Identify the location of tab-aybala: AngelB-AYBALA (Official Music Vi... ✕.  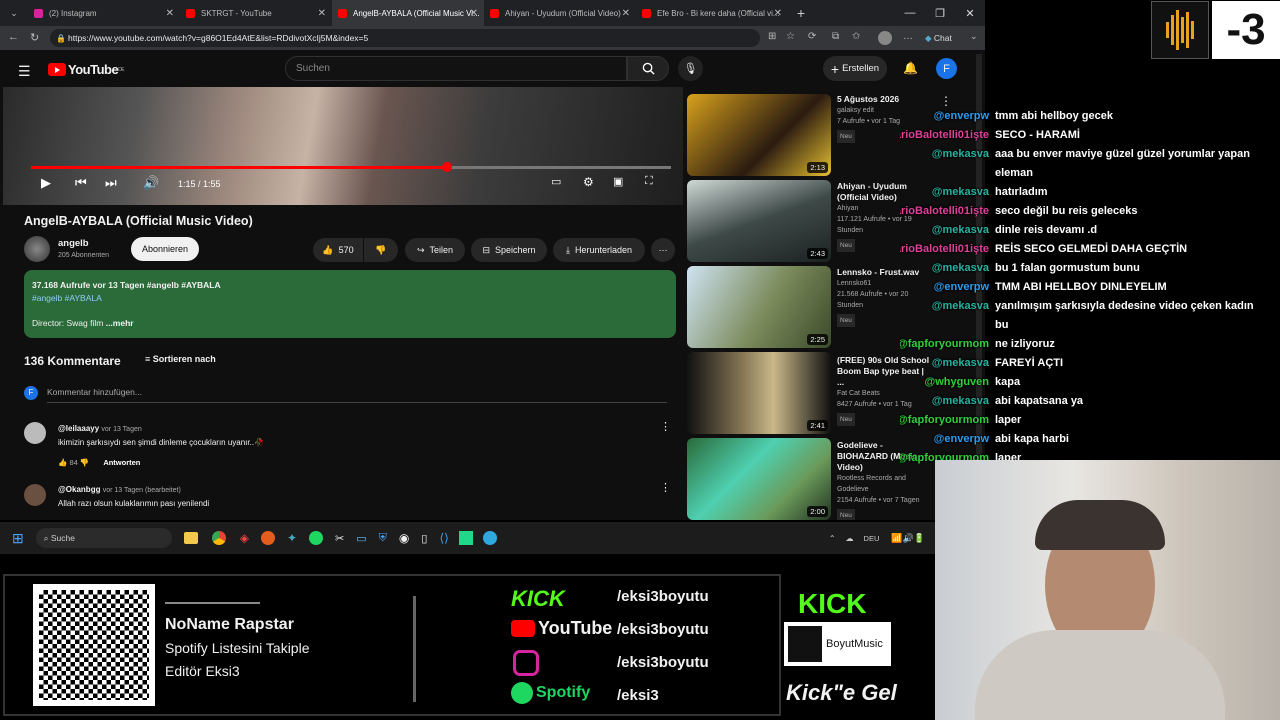
(408, 13).